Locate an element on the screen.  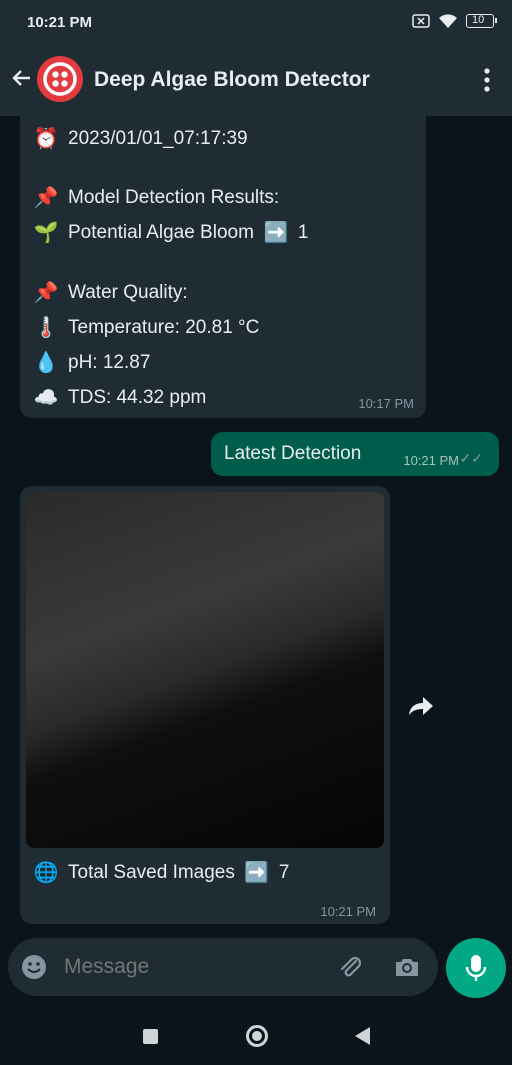
forward-icon is located at coordinates (421, 706).